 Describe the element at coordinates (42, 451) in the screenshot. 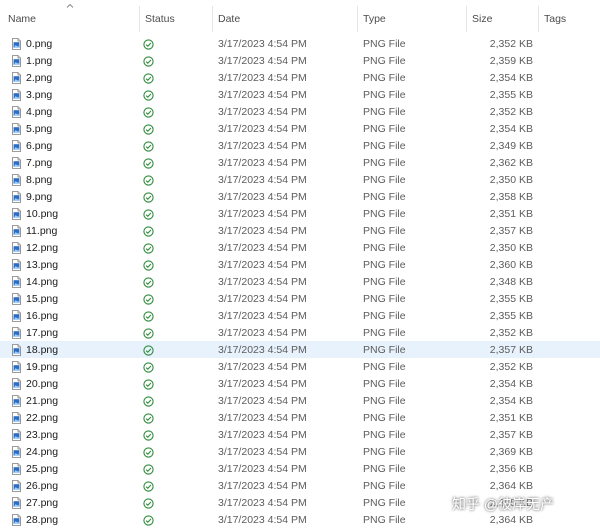

I see `file-name: 24.png` at that location.